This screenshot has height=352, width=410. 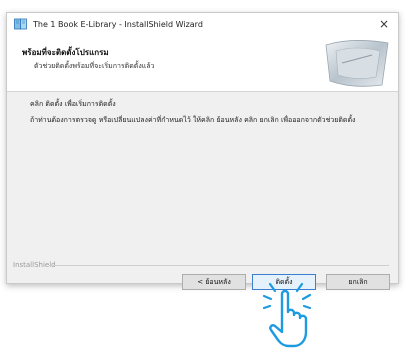 I want to click on footer-divider, so click(x=219, y=265).